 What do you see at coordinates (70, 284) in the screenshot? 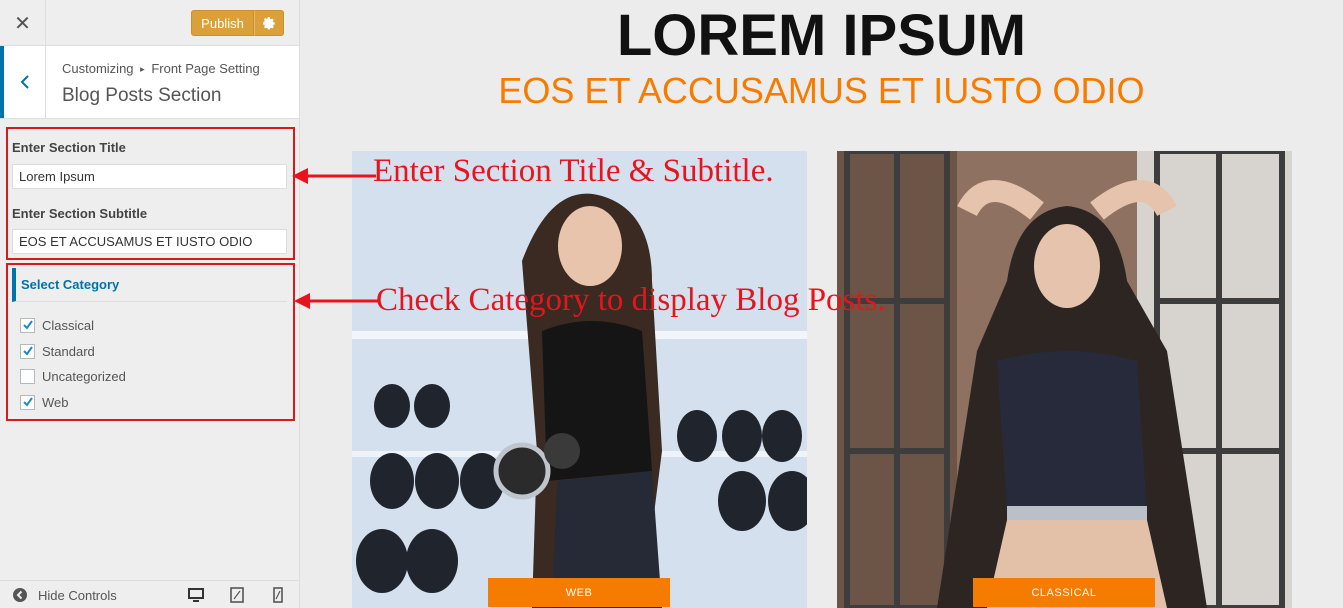
I see `select-category-label: Select Category` at bounding box center [70, 284].